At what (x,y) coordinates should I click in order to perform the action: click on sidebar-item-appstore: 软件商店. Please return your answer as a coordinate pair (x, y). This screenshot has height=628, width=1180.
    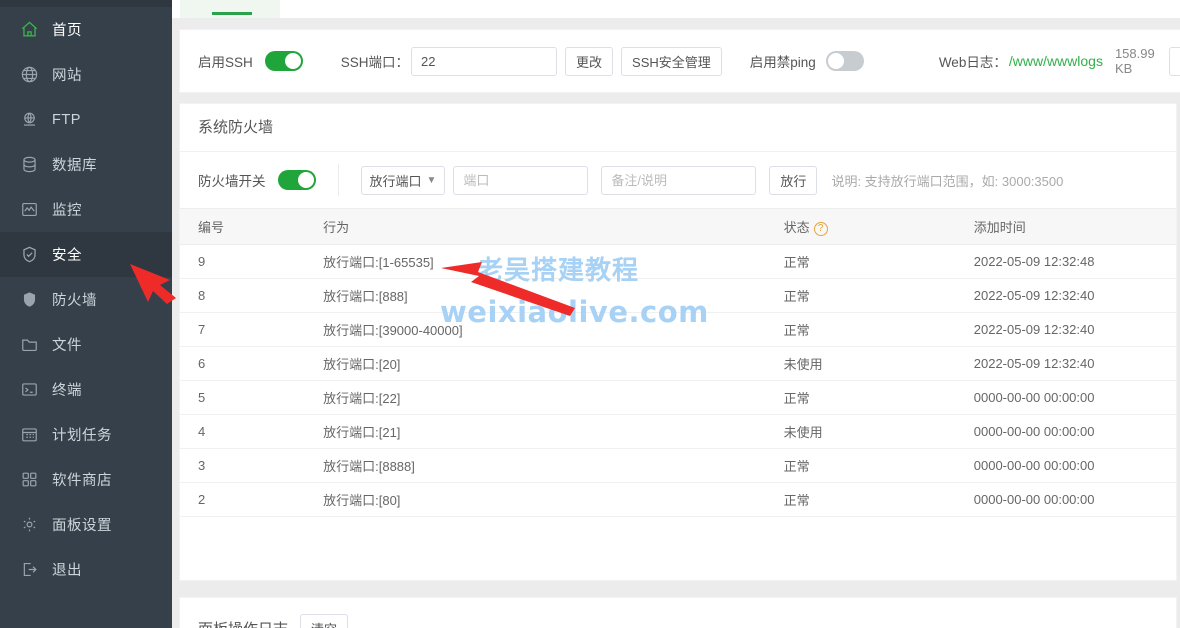
    Looking at the image, I should click on (86, 479).